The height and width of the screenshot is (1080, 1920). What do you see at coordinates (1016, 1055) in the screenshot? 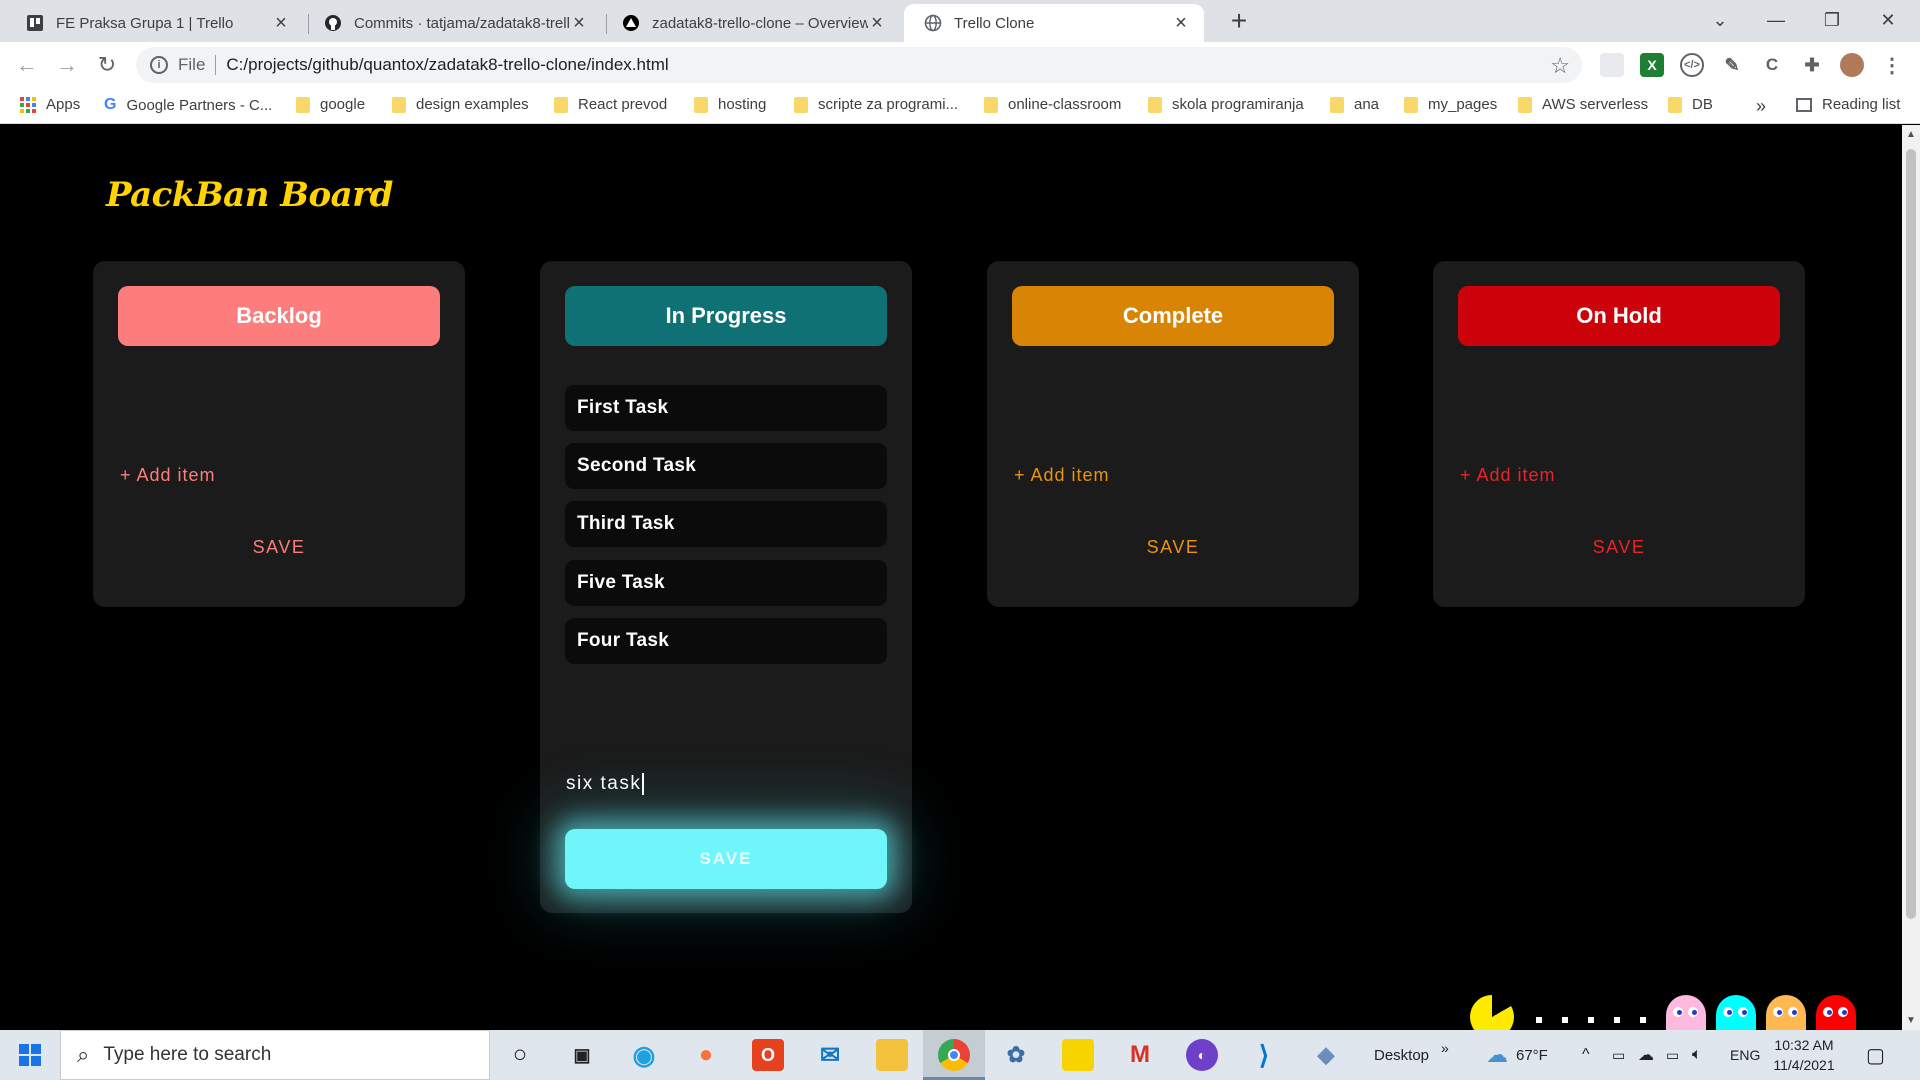
I see `paint-icon: ✿` at bounding box center [1016, 1055].